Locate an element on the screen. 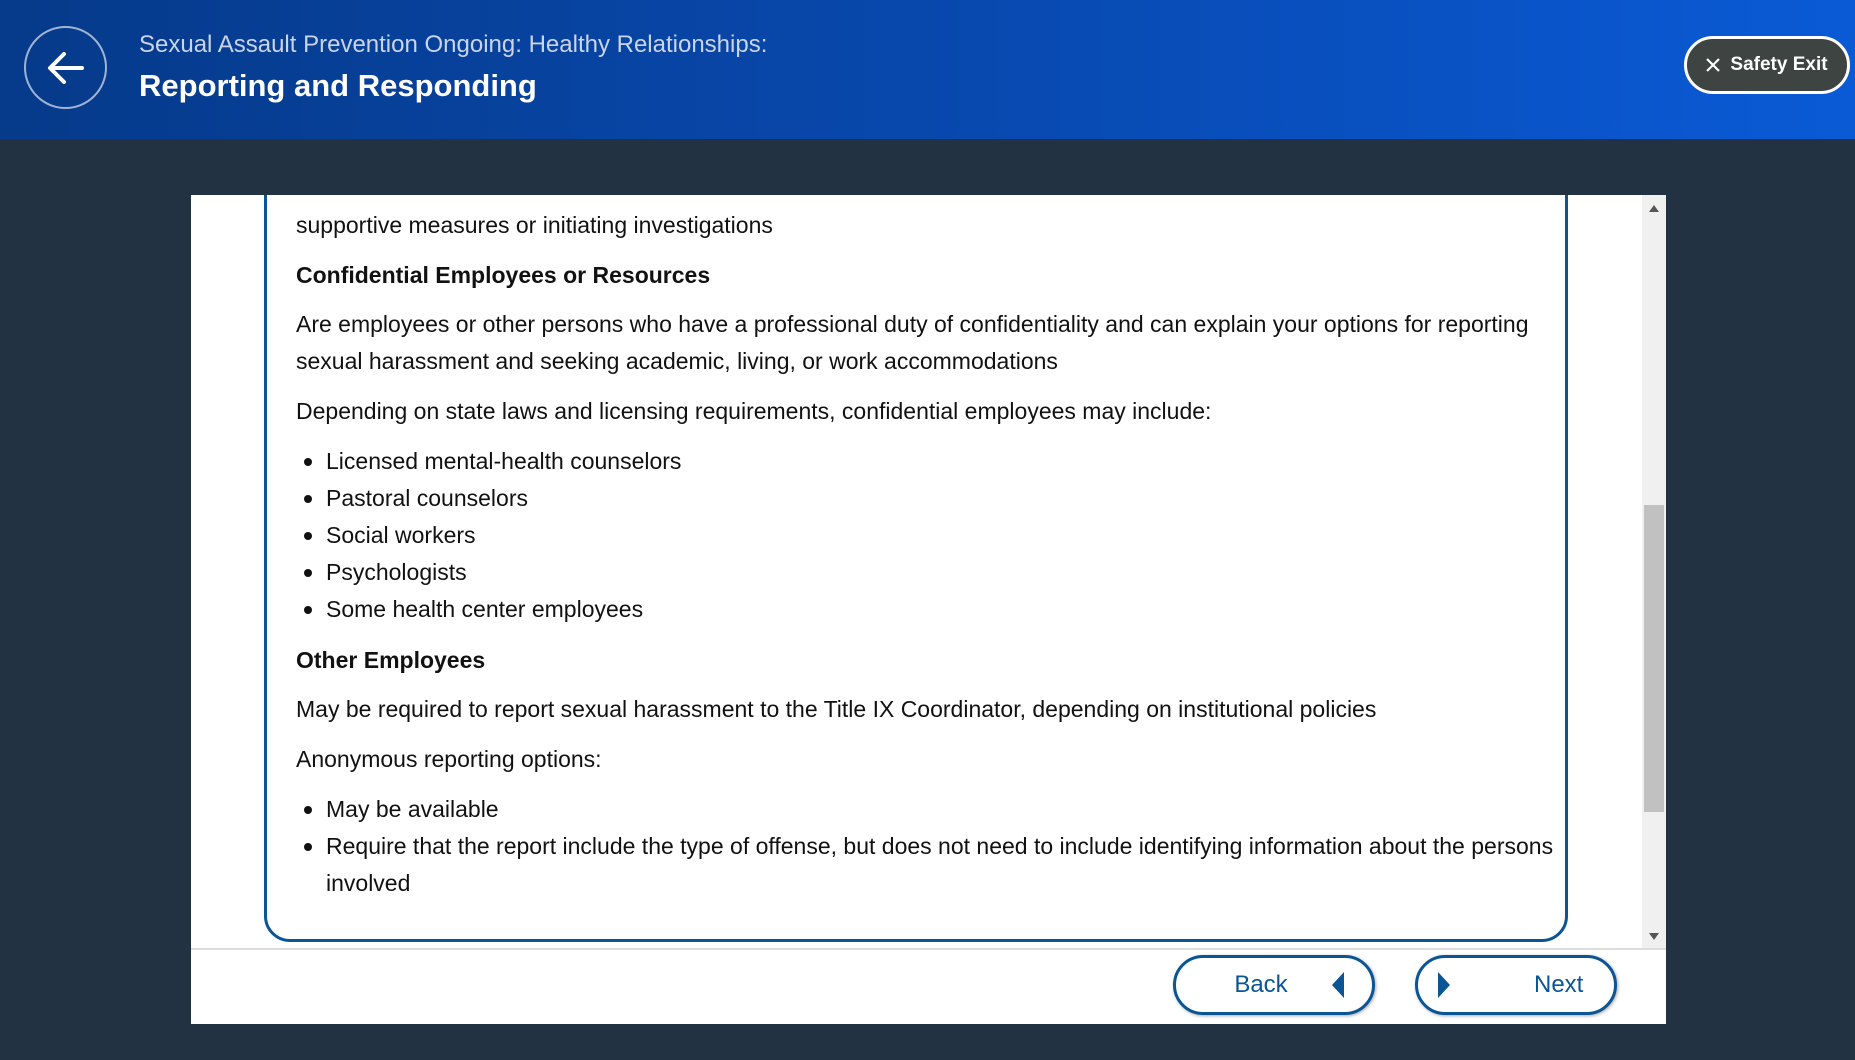  scrollbar-thumb is located at coordinates (1654, 658).